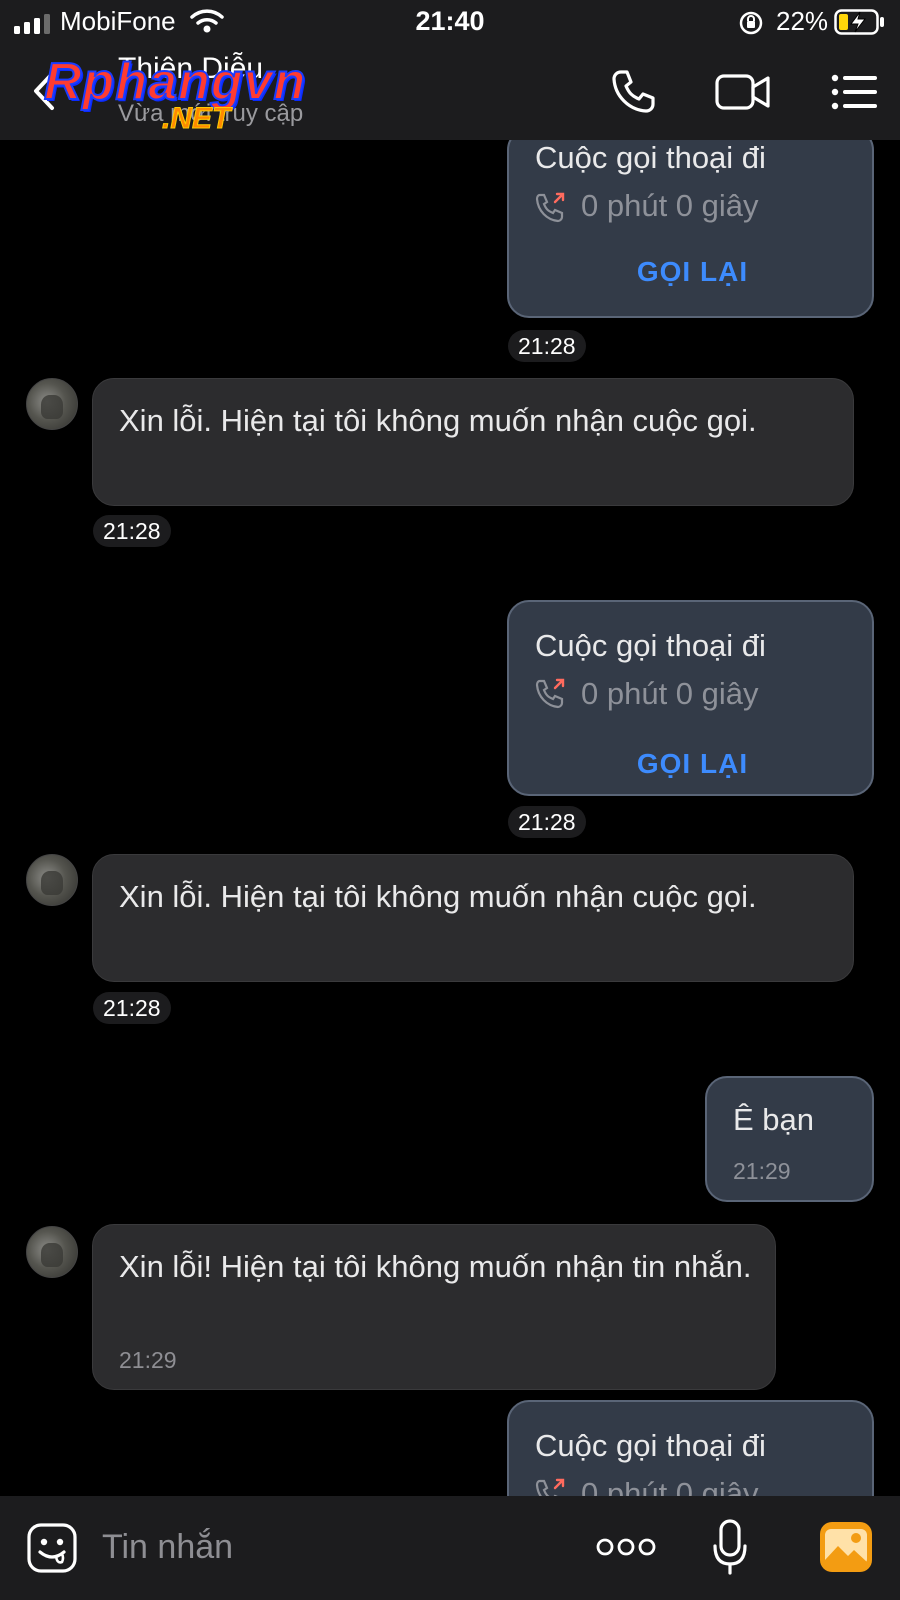 This screenshot has height=1600, width=900. What do you see at coordinates (855, 92) in the screenshot?
I see `menu-list-icon` at bounding box center [855, 92].